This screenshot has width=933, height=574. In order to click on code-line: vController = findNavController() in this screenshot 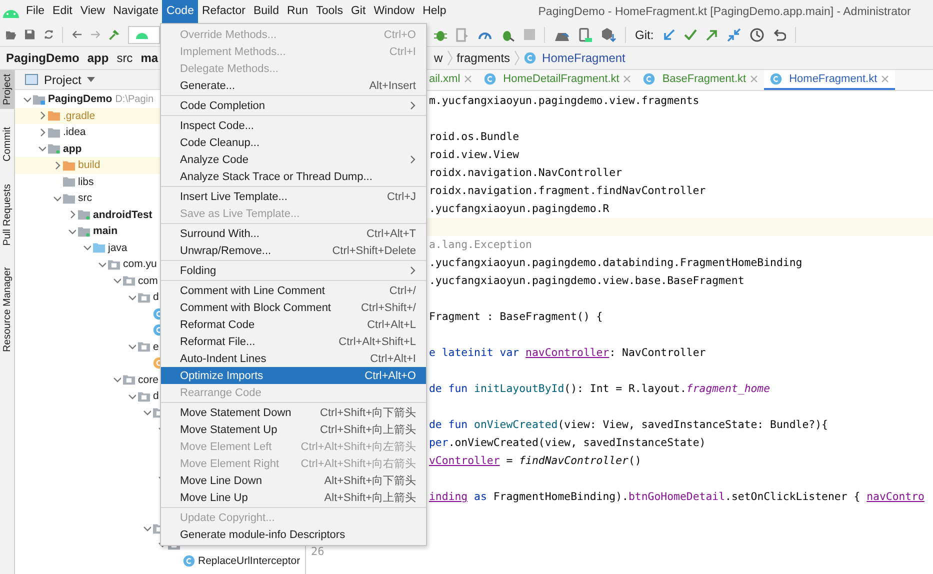, I will do `click(535, 461)`.